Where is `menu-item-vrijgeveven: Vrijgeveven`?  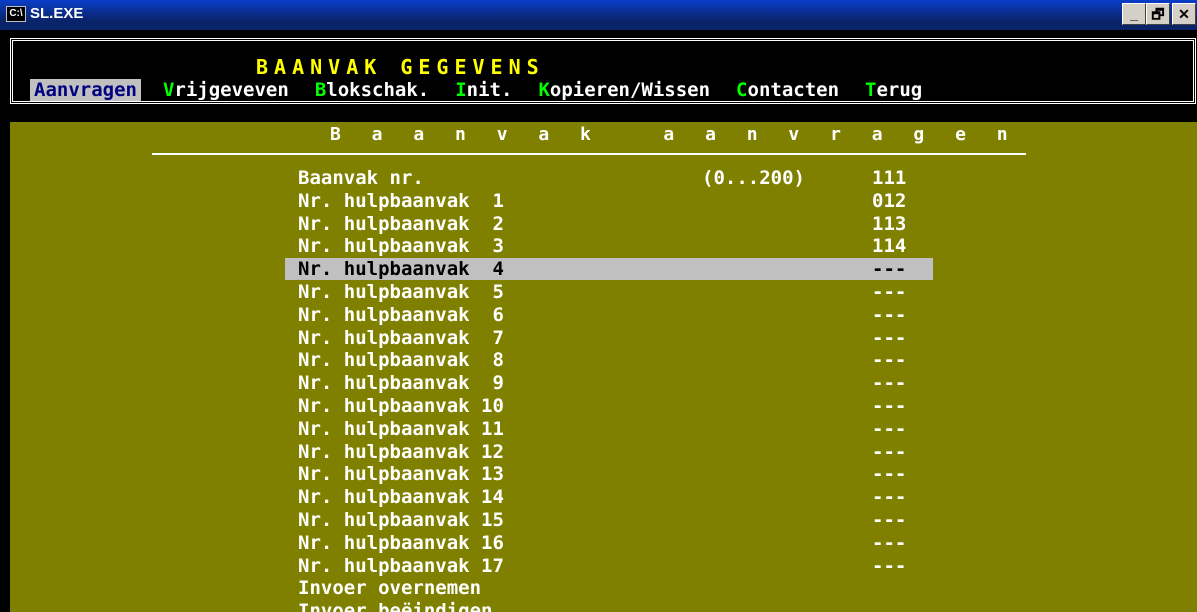
menu-item-vrijgeveven: Vrijgeveven is located at coordinates (226, 90).